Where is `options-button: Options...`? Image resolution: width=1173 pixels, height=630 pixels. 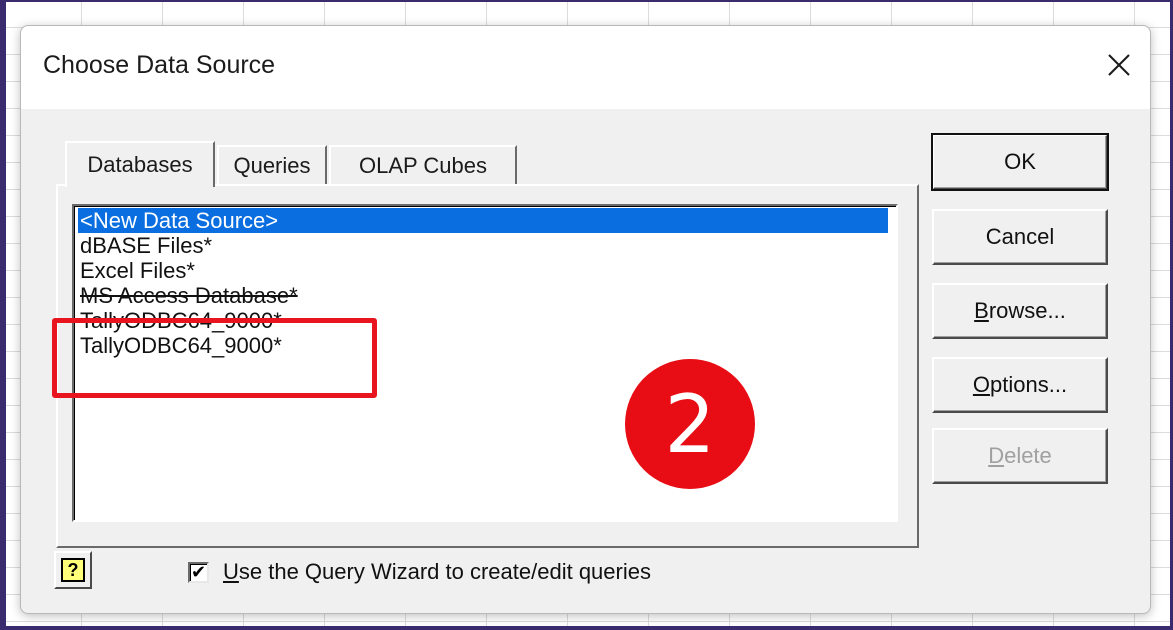 options-button: Options... is located at coordinates (1020, 385).